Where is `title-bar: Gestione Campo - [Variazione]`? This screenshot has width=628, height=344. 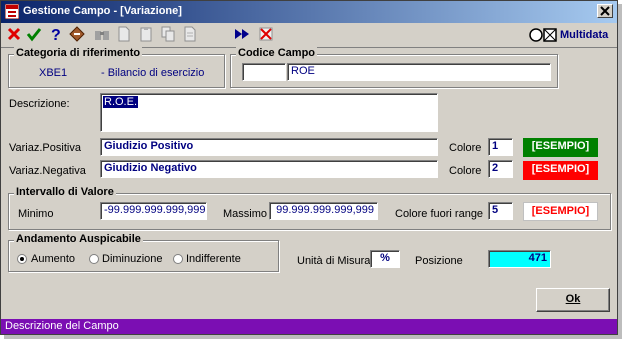
title-bar: Gestione Campo - [Variazione] is located at coordinates (309, 12).